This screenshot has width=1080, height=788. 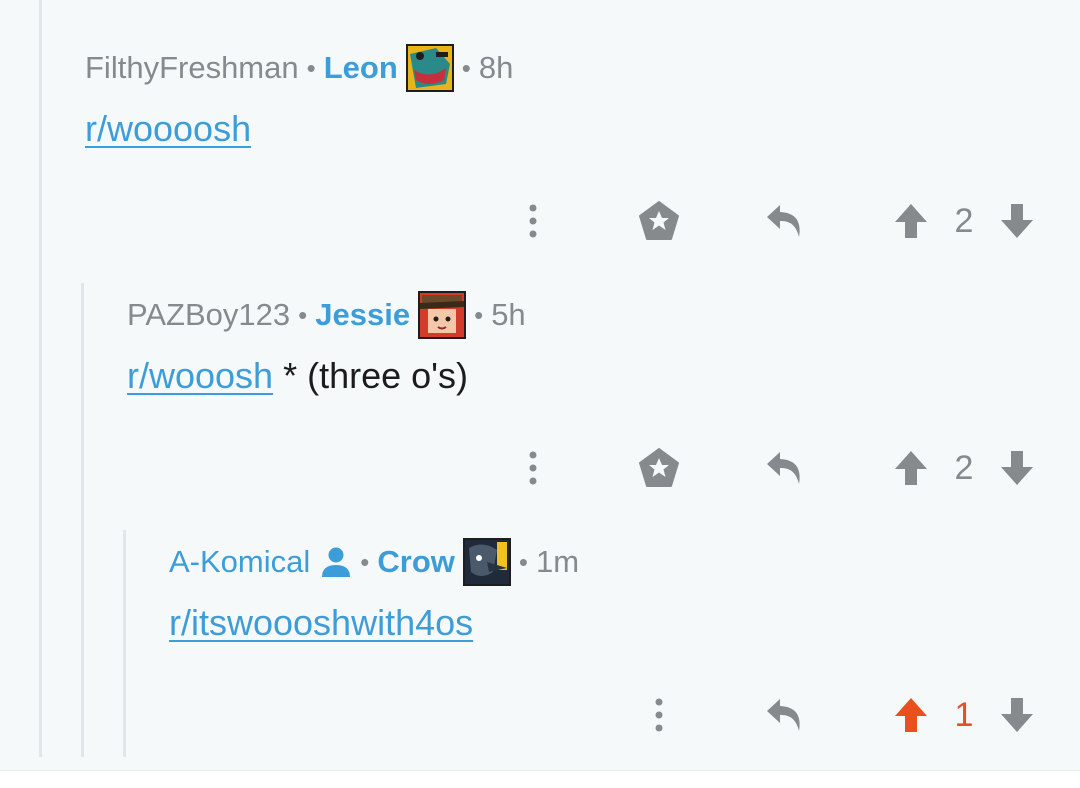 I want to click on comment-time: 1m, so click(x=557, y=561).